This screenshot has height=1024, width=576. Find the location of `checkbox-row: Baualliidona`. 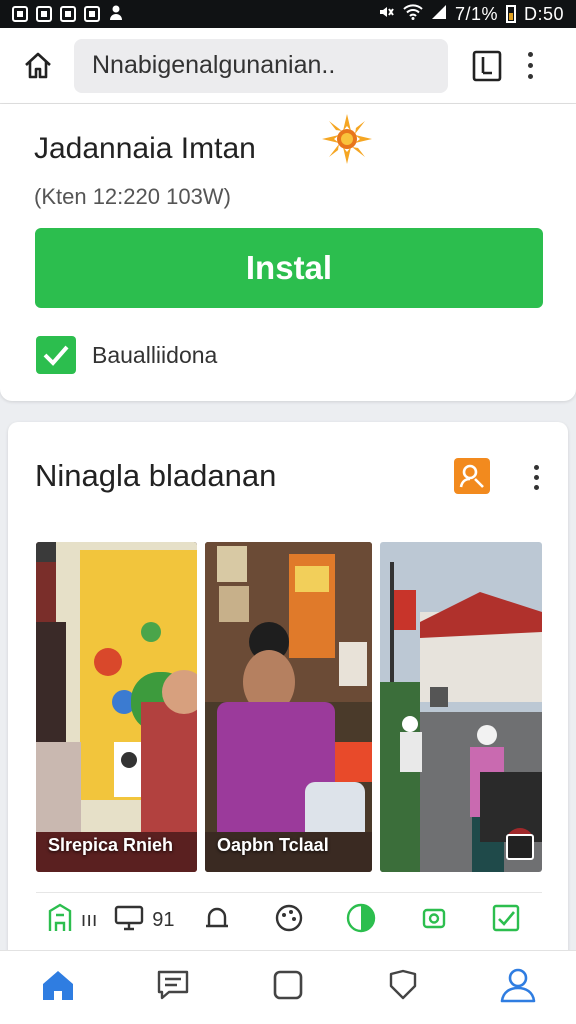

checkbox-row: Baualliidona is located at coordinates (126, 355).